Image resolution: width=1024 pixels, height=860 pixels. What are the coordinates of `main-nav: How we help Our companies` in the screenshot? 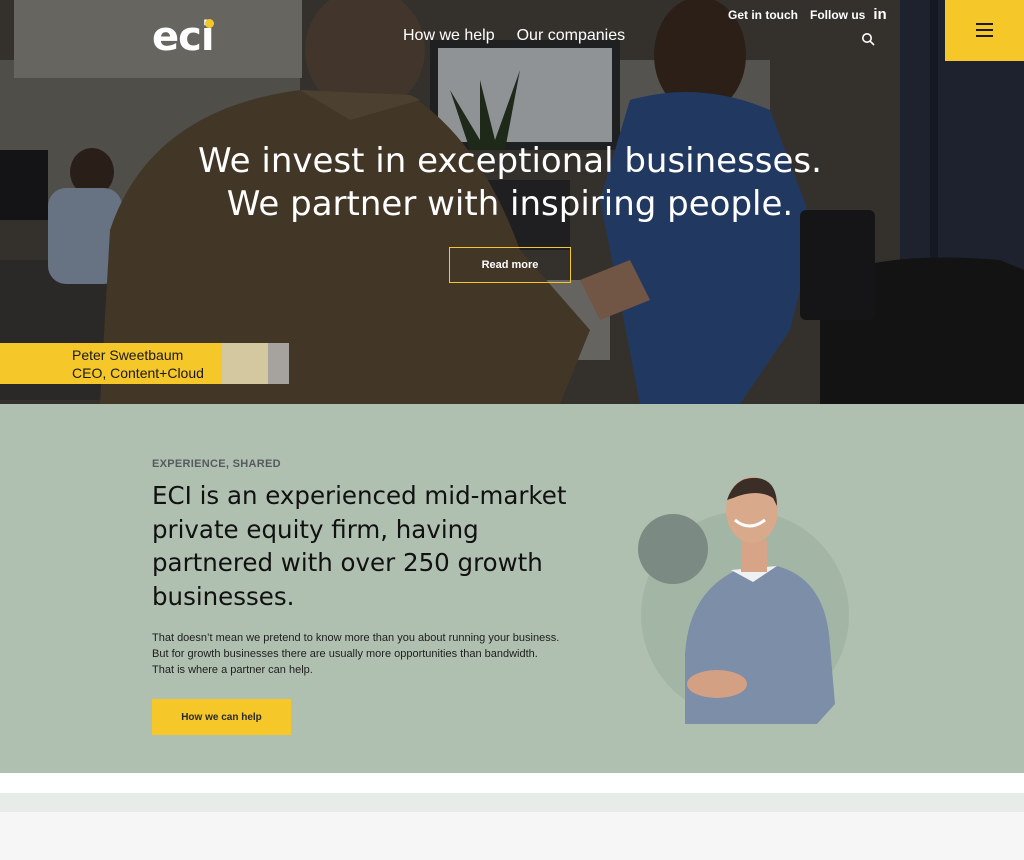 It's located at (514, 36).